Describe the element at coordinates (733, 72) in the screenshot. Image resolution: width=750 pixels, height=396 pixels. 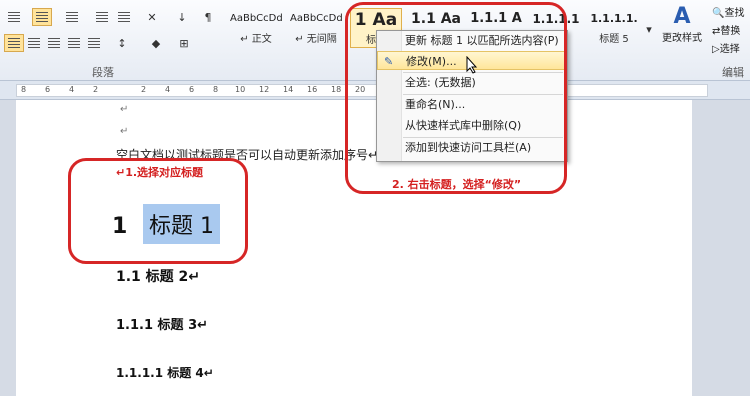
I see `edit-group-label: 编辑` at that location.